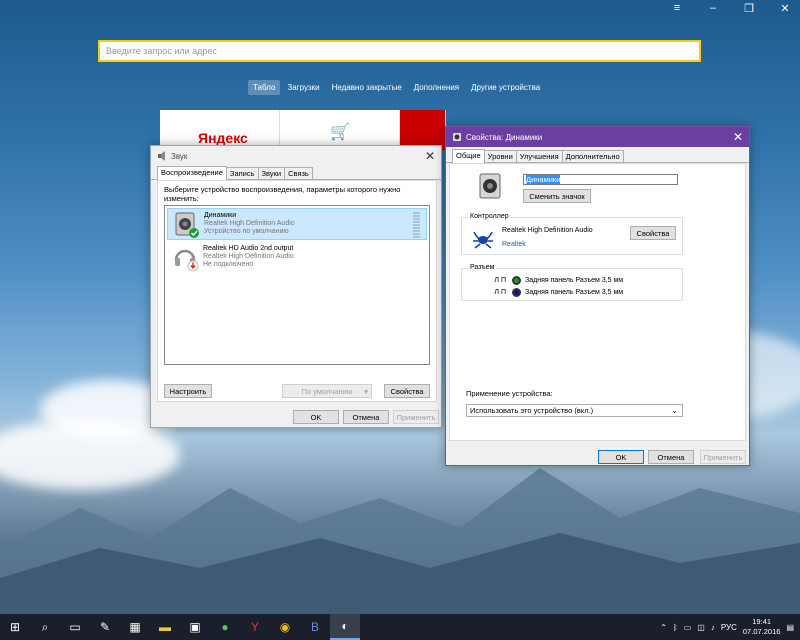  I want to click on start-icon: ⊞, so click(15, 627).